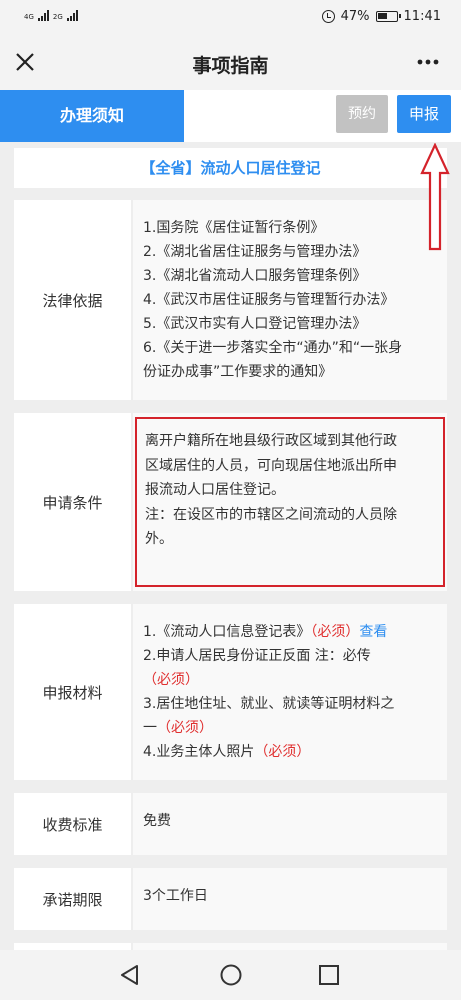 This screenshot has width=461, height=1000. I want to click on item-heading: 【全省】流动人口居住登记, so click(230, 168).